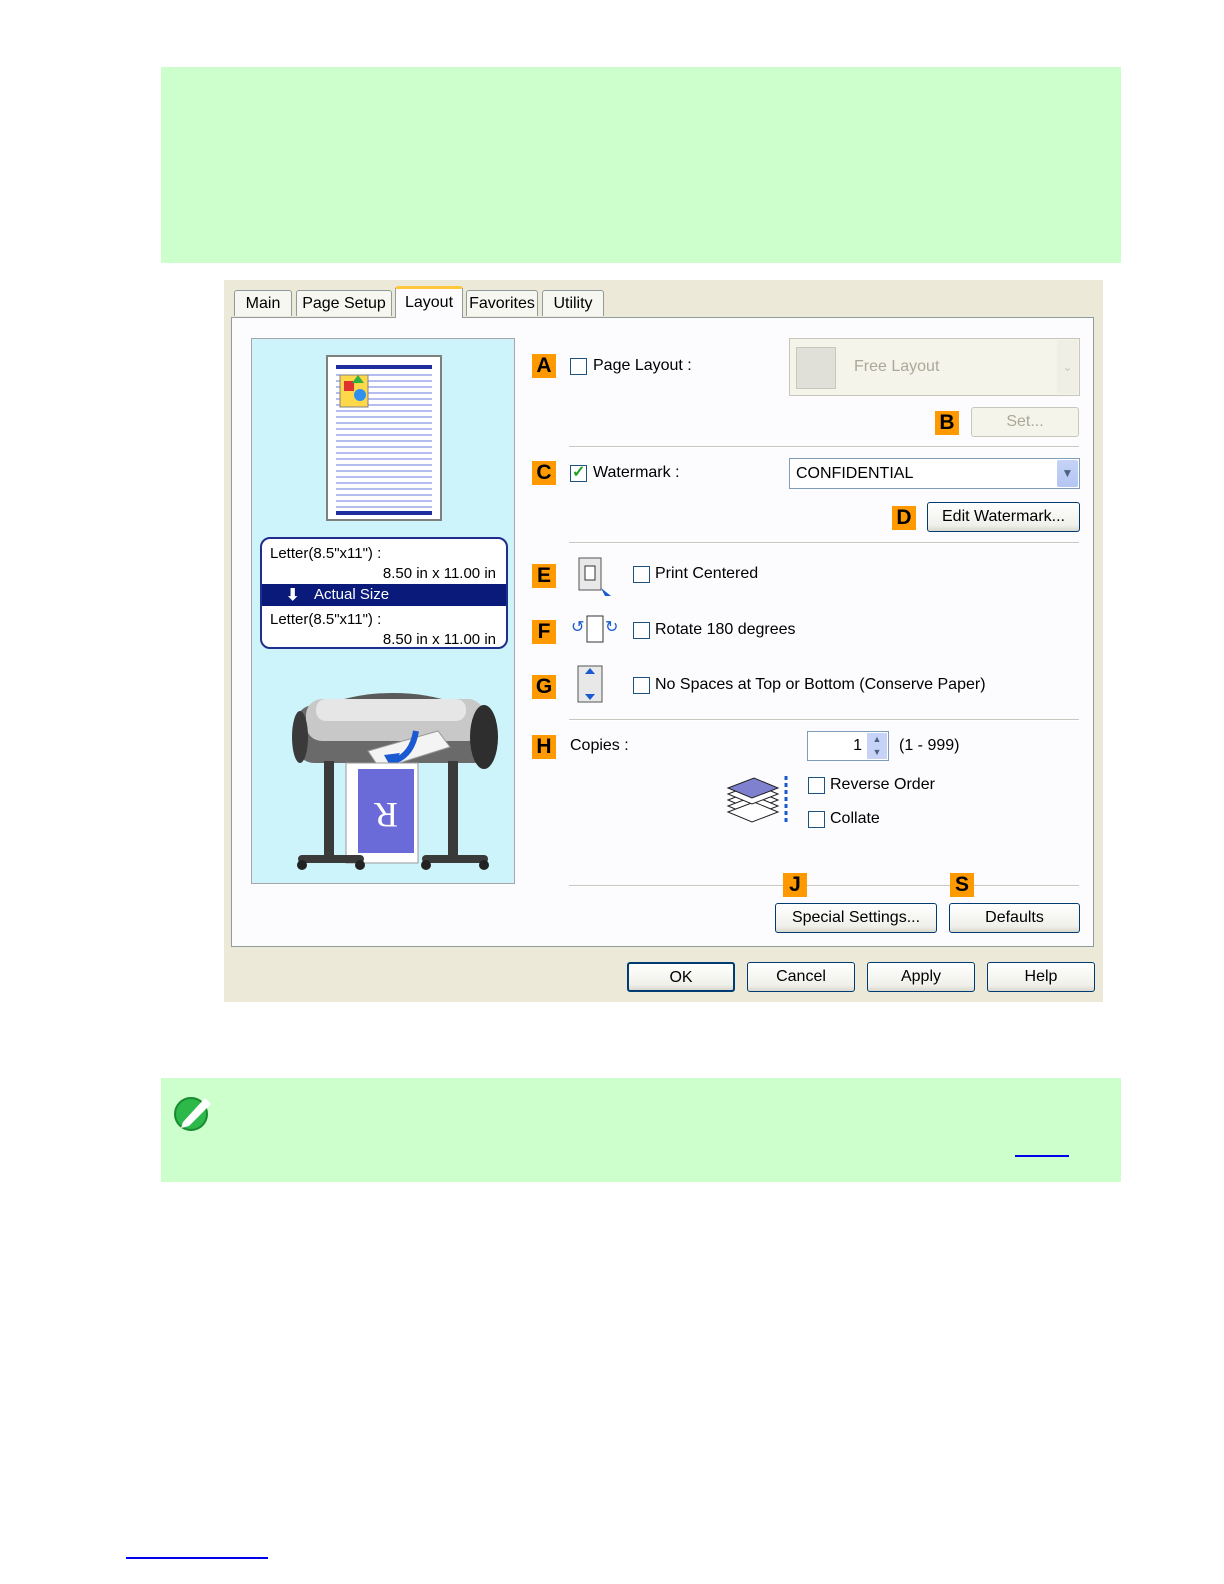  Describe the element at coordinates (725, 629) in the screenshot. I see `rotate-label: Rotate 180 degrees` at that location.